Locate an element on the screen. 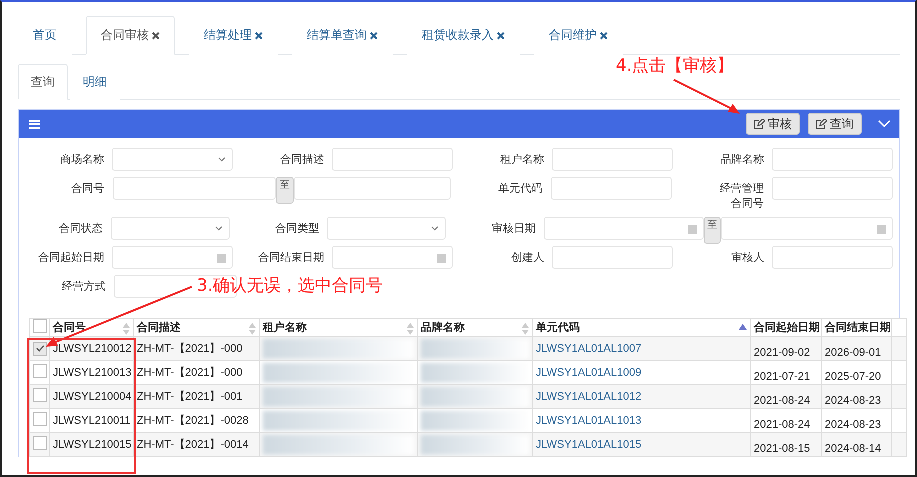  tab: 合同审核 is located at coordinates (130, 35).